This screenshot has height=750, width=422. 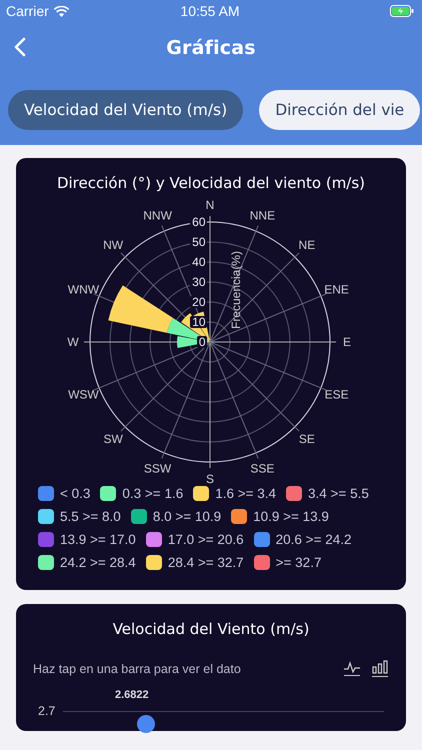 I want to click on direction-label: NNE, so click(x=263, y=215).